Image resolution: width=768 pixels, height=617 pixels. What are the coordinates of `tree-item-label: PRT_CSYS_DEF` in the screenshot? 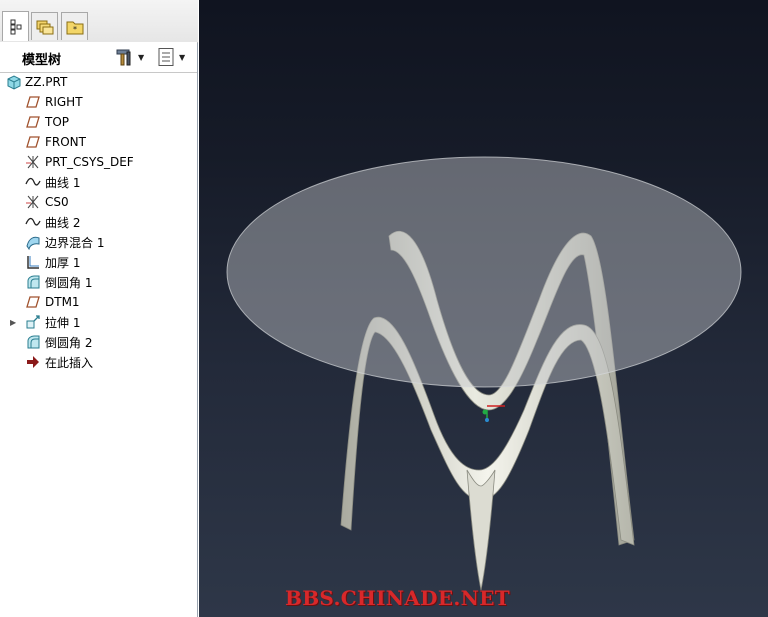 It's located at (89, 162).